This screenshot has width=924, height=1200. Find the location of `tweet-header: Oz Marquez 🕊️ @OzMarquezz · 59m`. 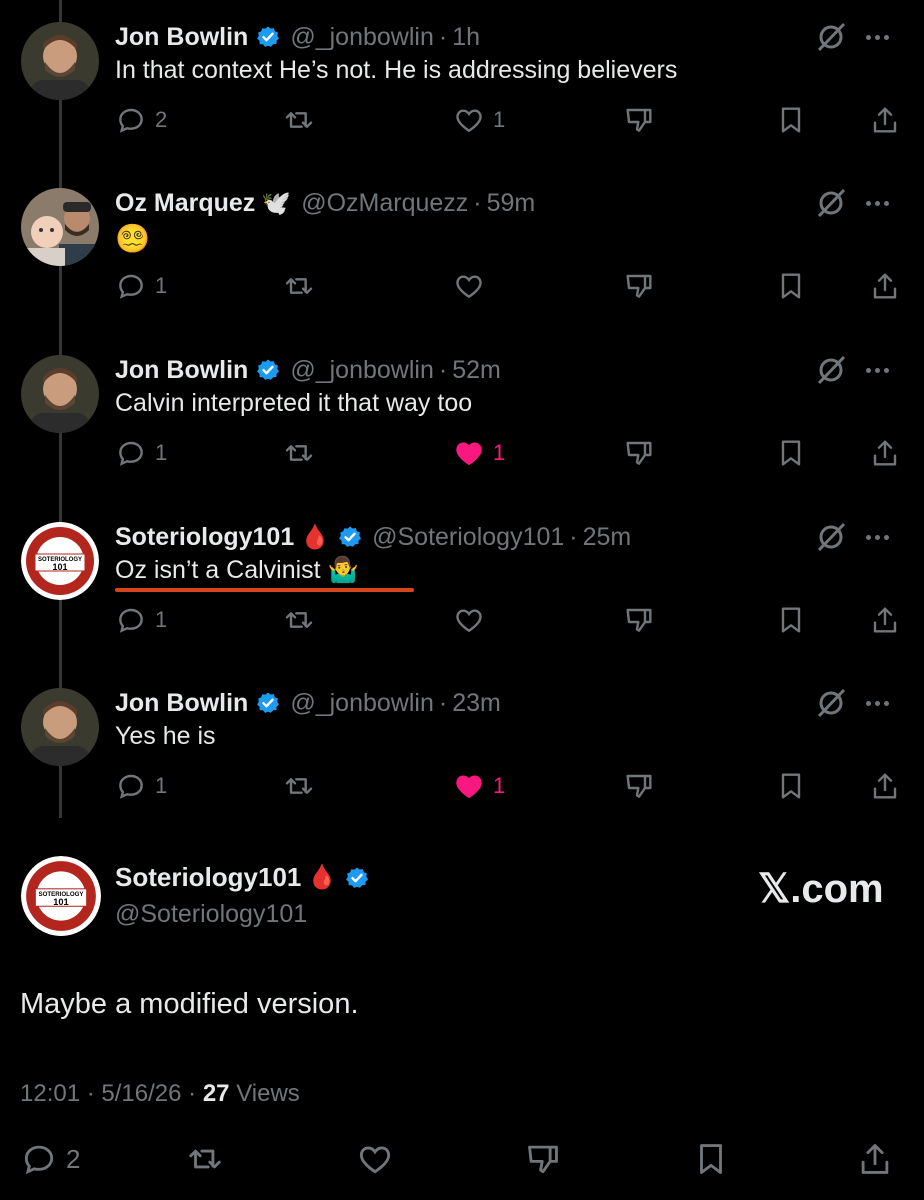

tweet-header: Oz Marquez 🕊️ @OzMarquezz · 59m is located at coordinates (325, 203).